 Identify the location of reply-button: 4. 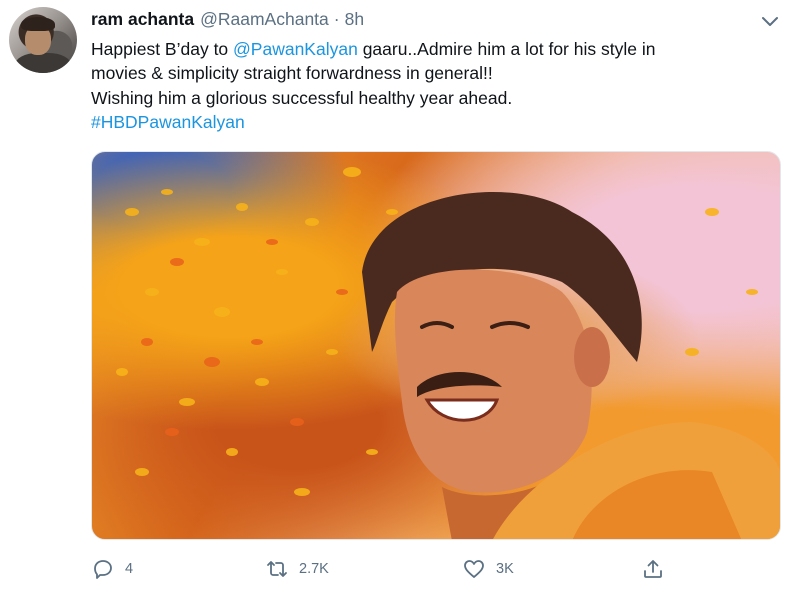
(112, 569).